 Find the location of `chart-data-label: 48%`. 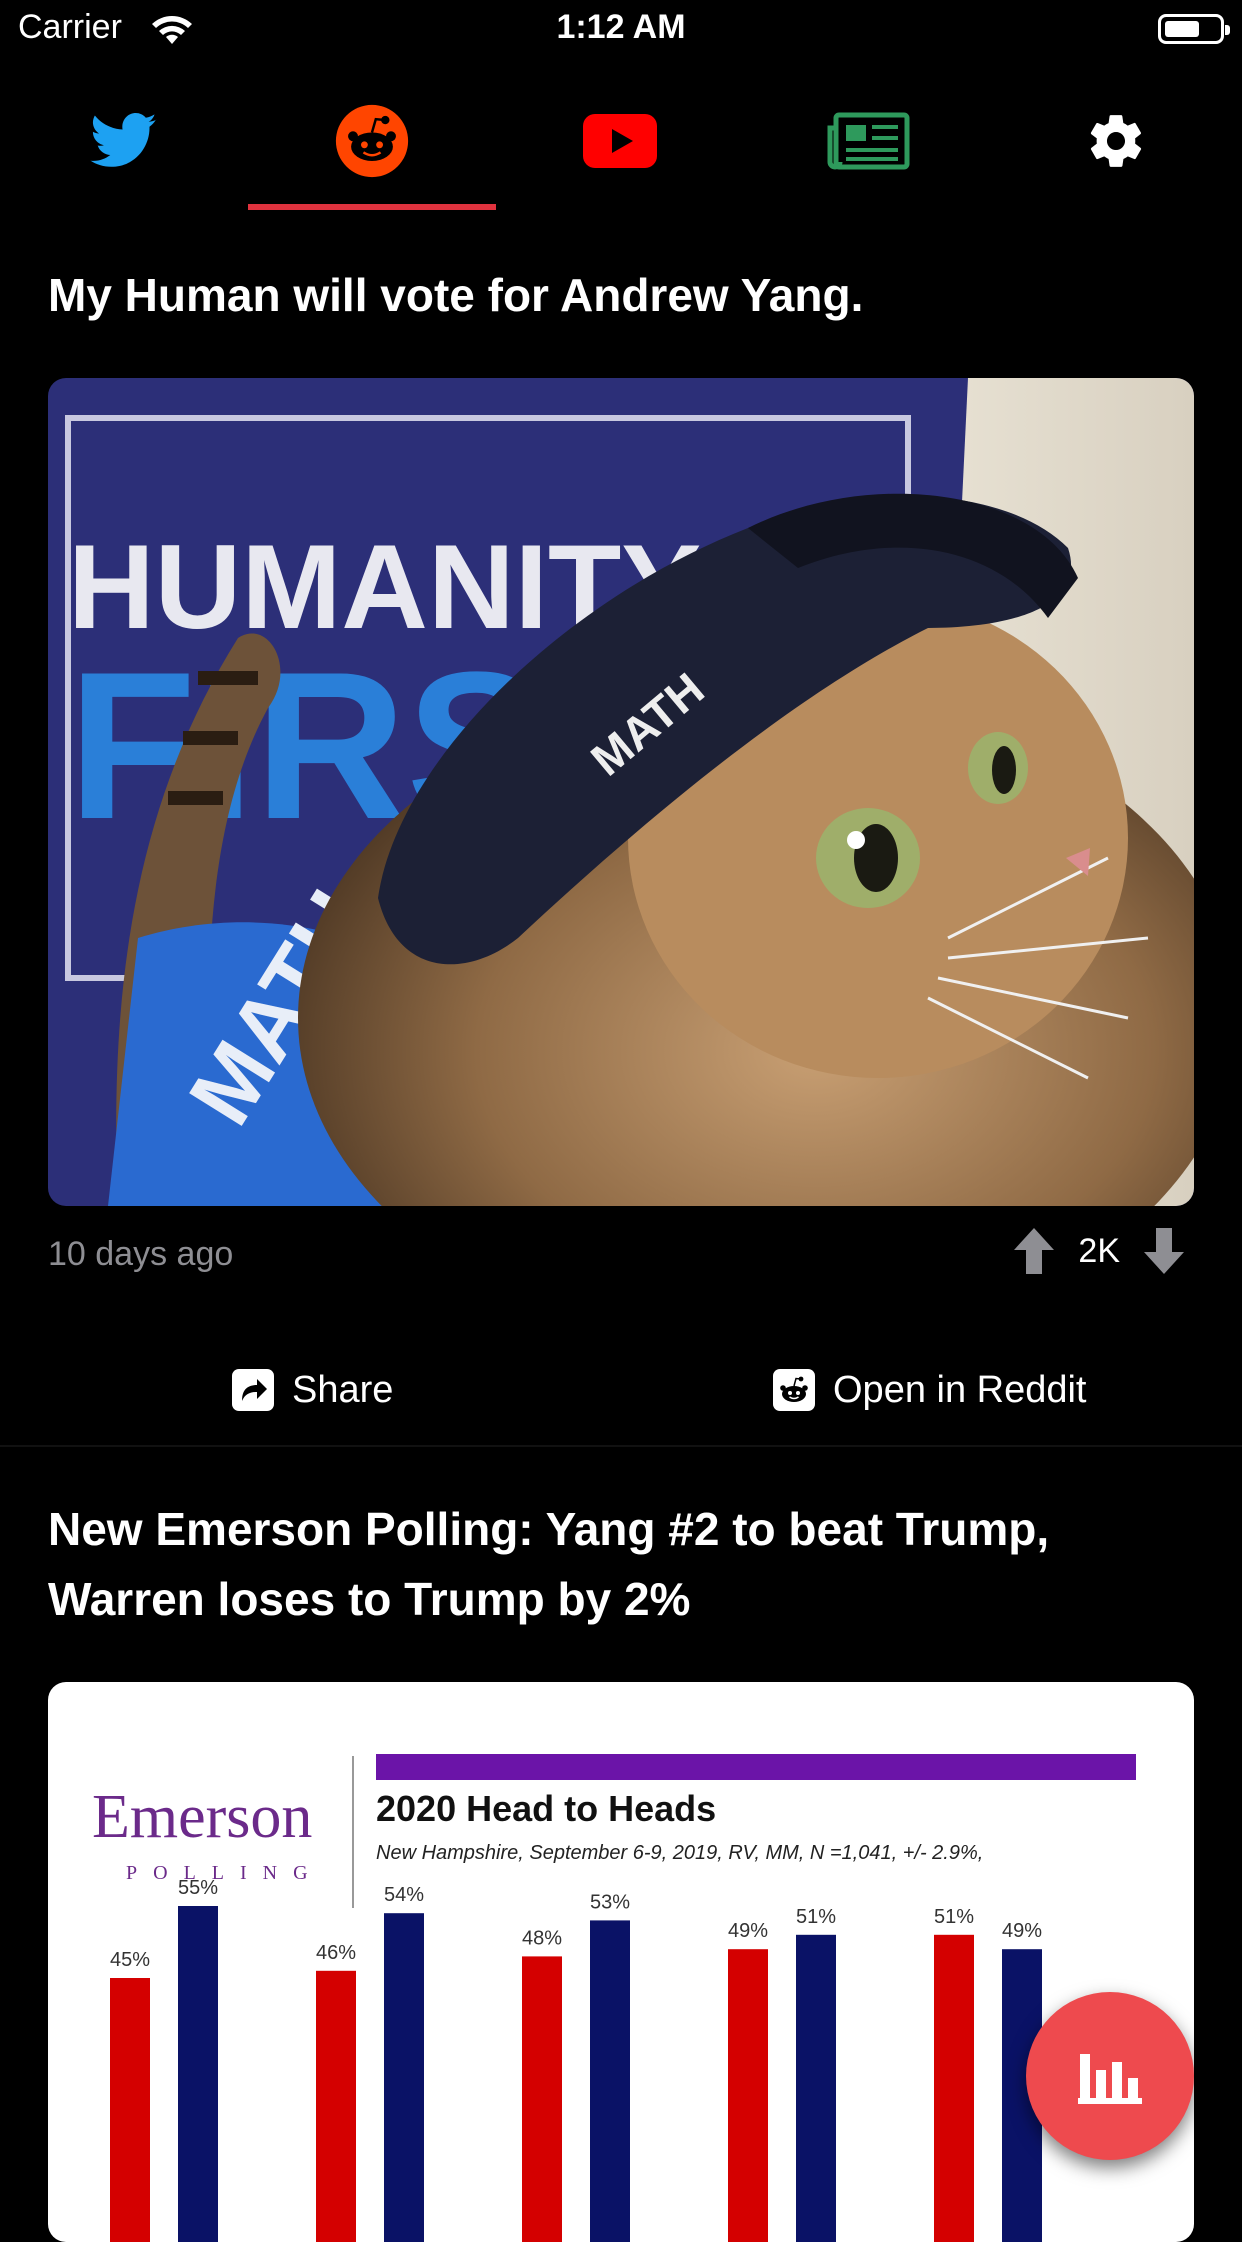

chart-data-label: 48% is located at coordinates (542, 1938).